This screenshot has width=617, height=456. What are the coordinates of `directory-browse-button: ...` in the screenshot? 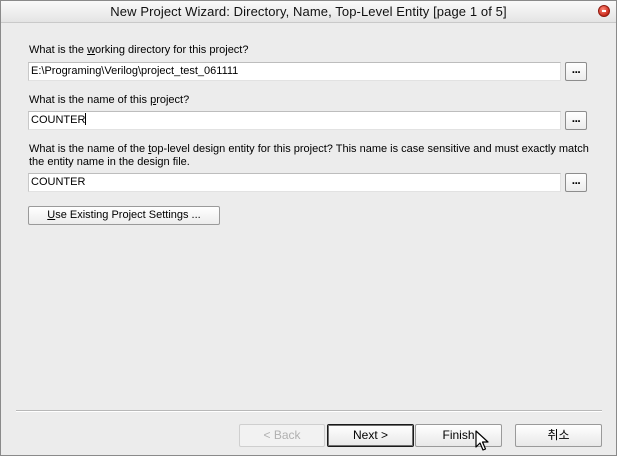 It's located at (576, 71).